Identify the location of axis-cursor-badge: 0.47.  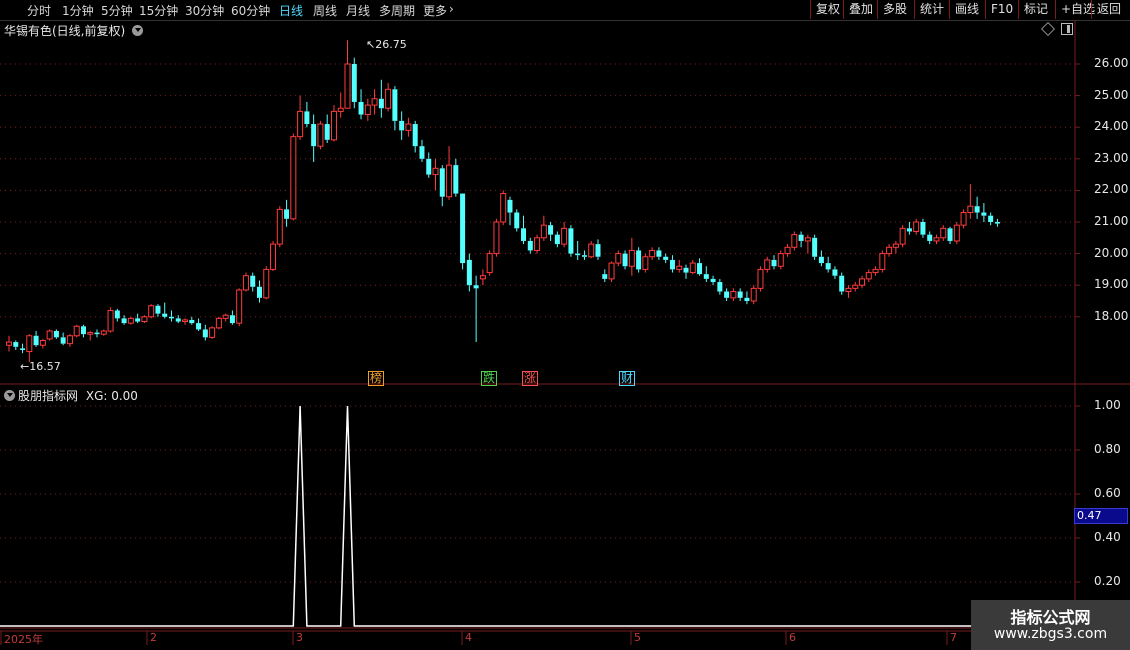
(1101, 516).